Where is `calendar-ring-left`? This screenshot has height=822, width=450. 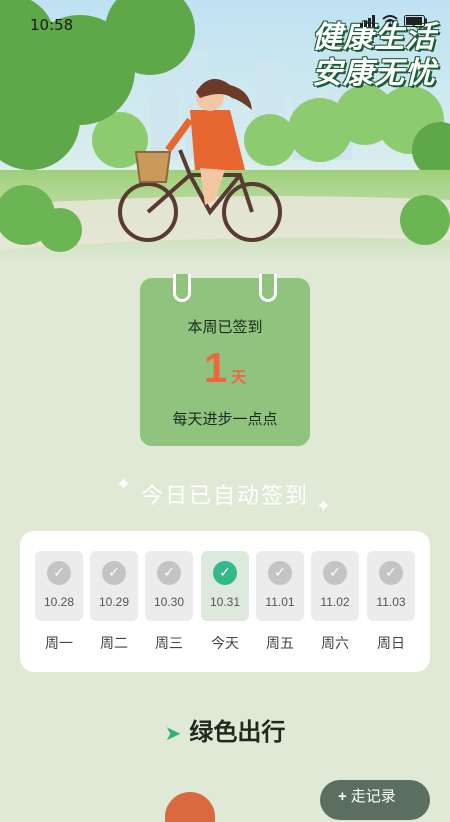
calendar-ring-left is located at coordinates (182, 288).